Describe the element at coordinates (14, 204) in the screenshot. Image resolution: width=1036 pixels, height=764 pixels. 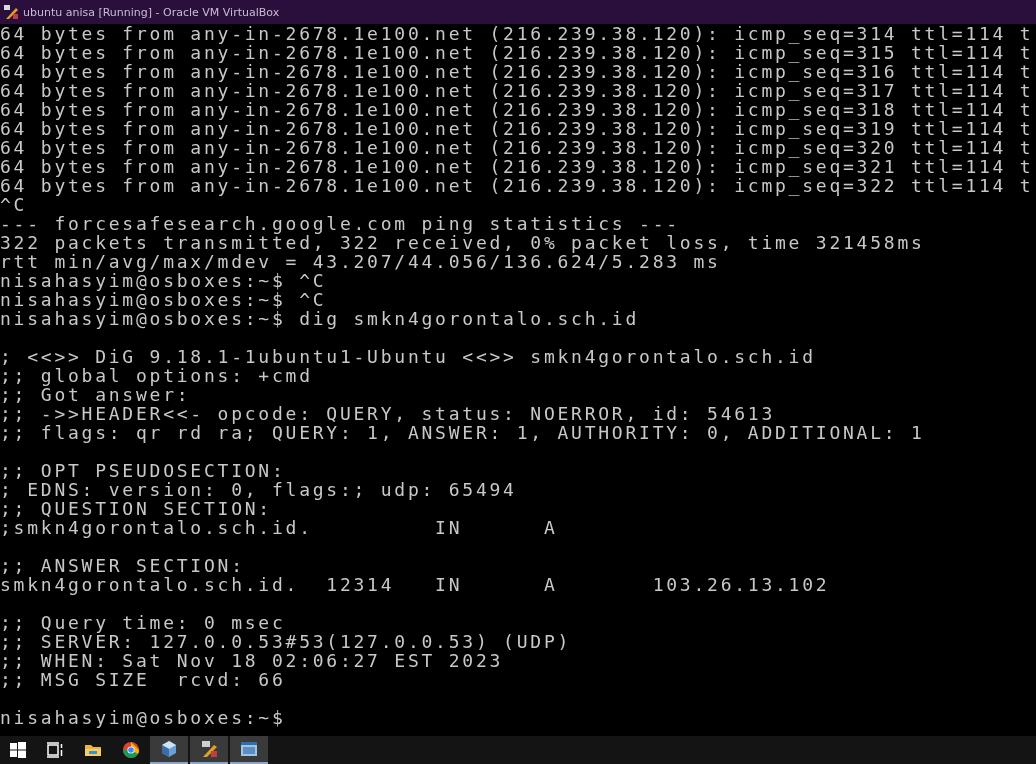
I see `terminal-line: ^C` at that location.